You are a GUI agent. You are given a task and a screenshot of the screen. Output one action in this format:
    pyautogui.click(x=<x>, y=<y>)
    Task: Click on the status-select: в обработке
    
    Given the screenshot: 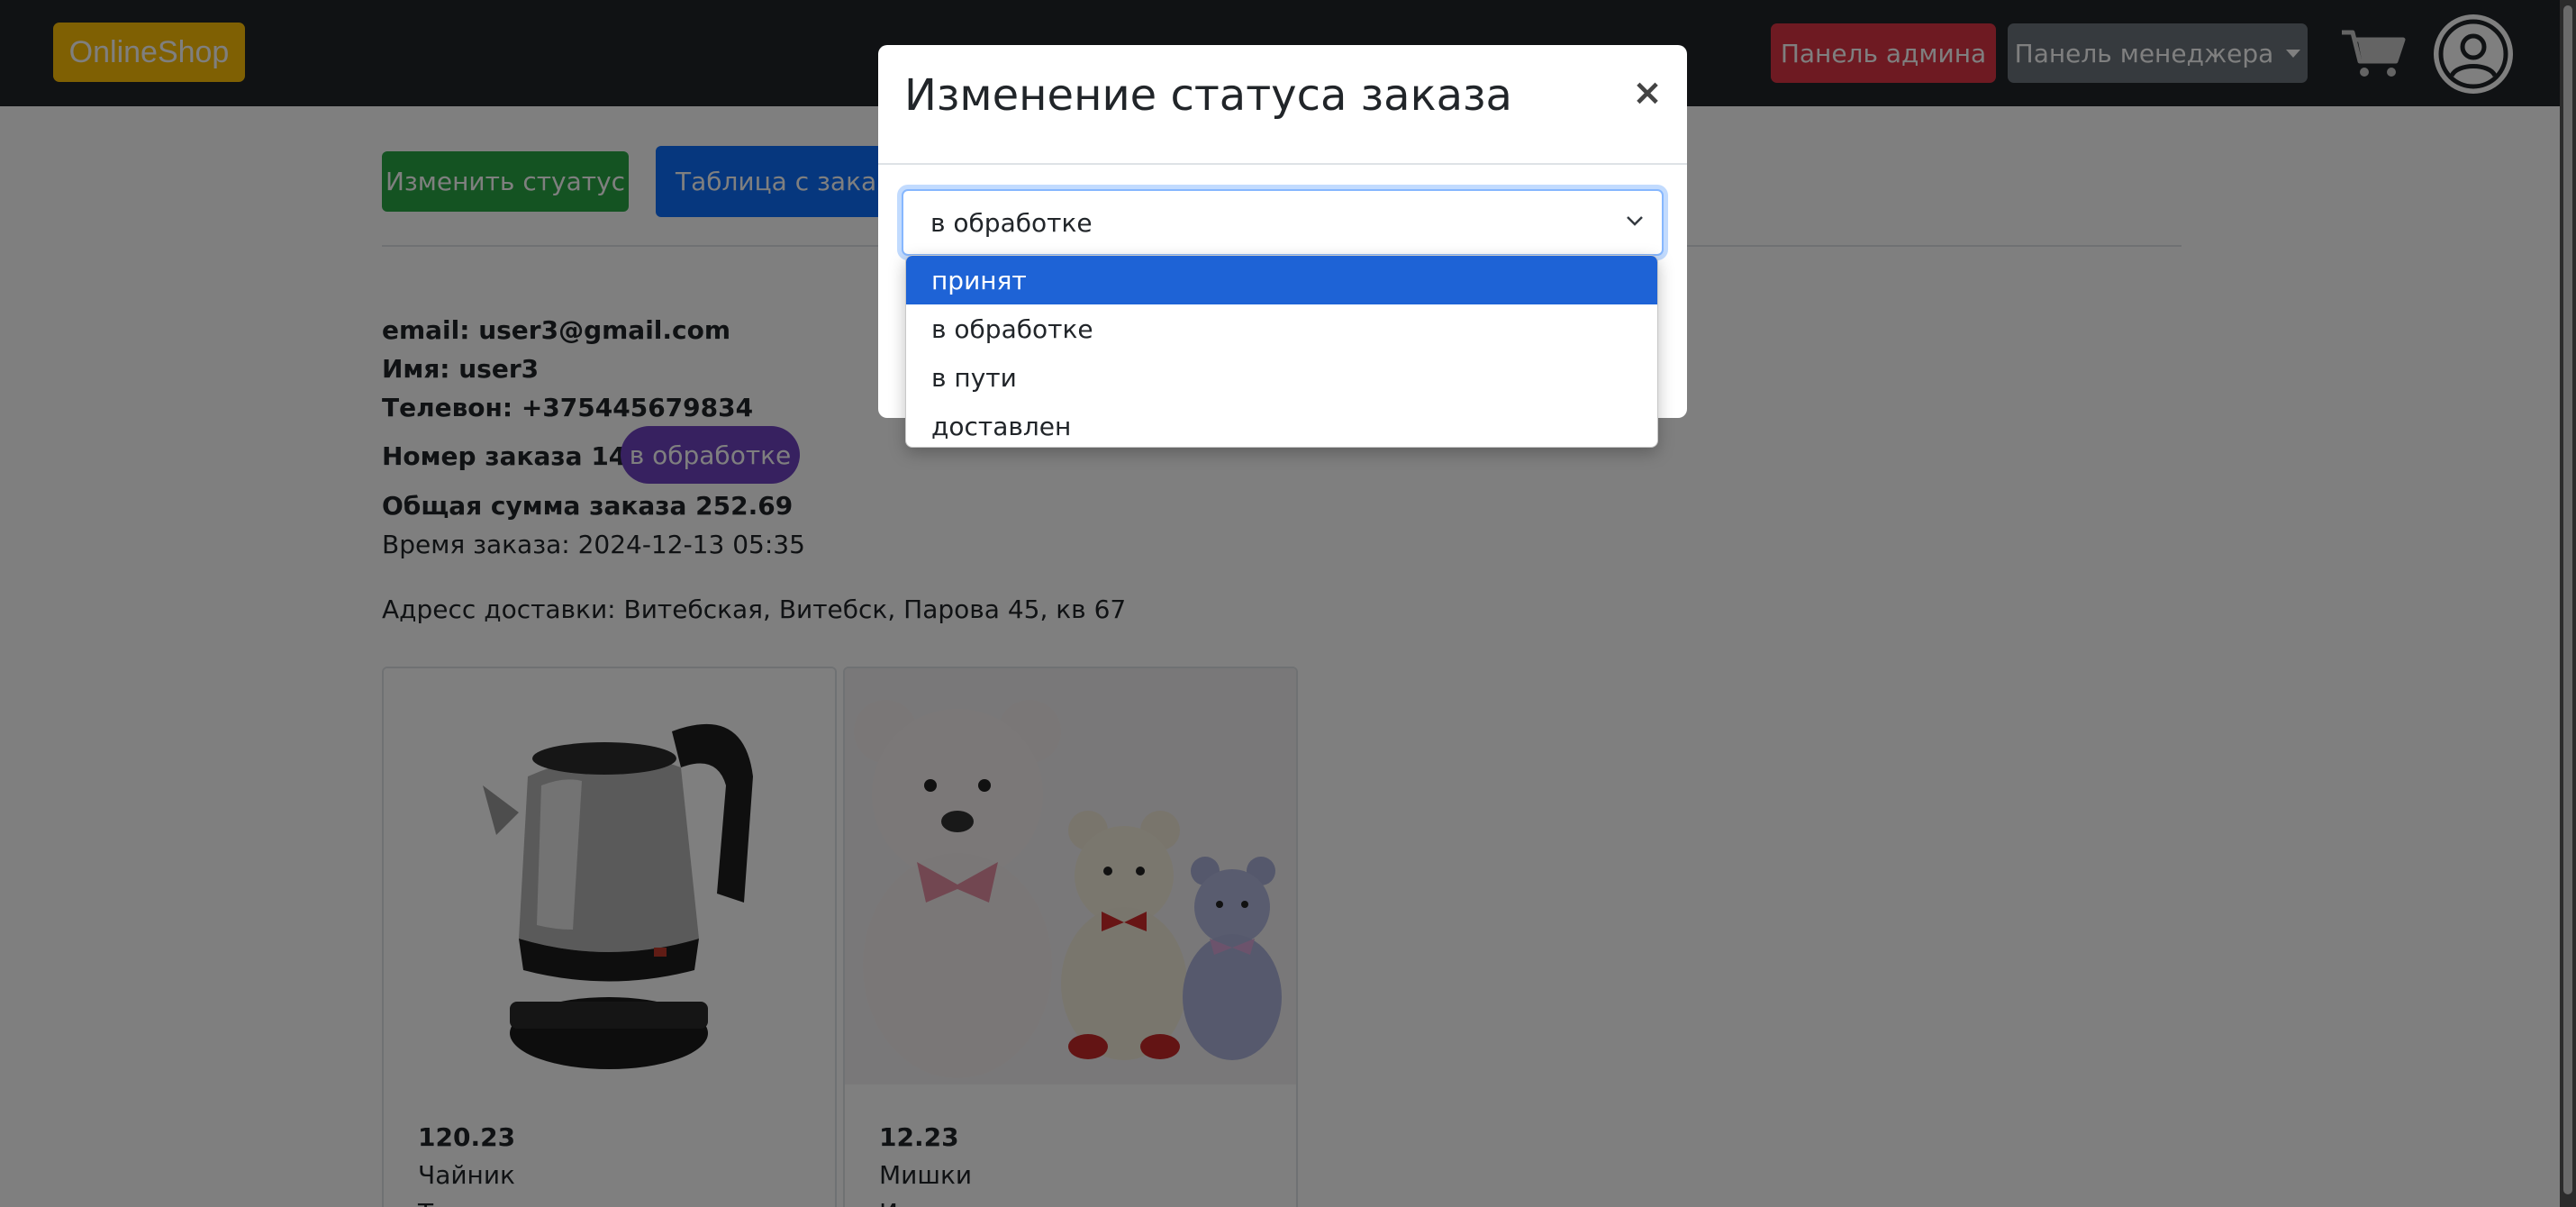 What is the action you would take?
    pyautogui.click(x=1283, y=222)
    